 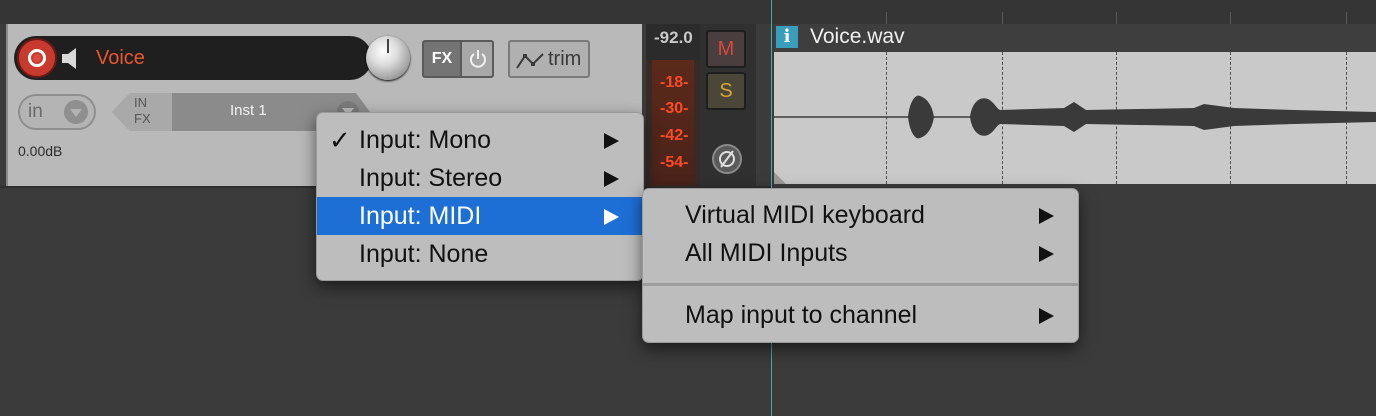 I want to click on volume-knob, so click(x=388, y=58).